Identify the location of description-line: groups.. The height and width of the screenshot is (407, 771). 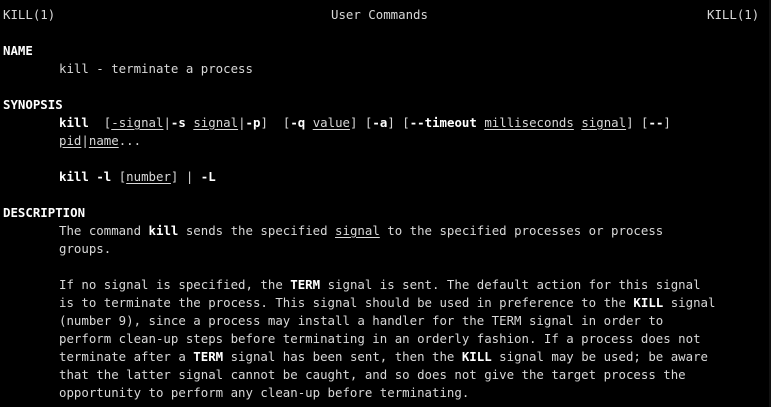
(85, 248).